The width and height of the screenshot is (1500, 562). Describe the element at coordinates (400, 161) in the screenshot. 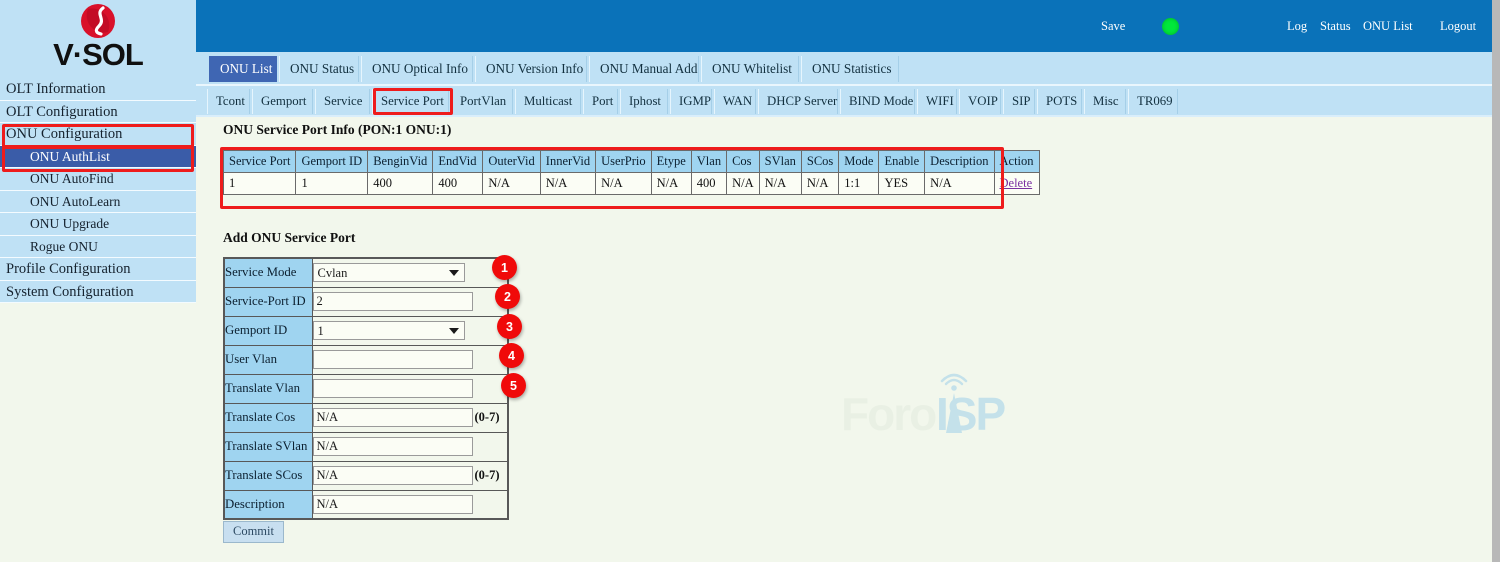

I see `col-beginvid: BenginVid` at that location.